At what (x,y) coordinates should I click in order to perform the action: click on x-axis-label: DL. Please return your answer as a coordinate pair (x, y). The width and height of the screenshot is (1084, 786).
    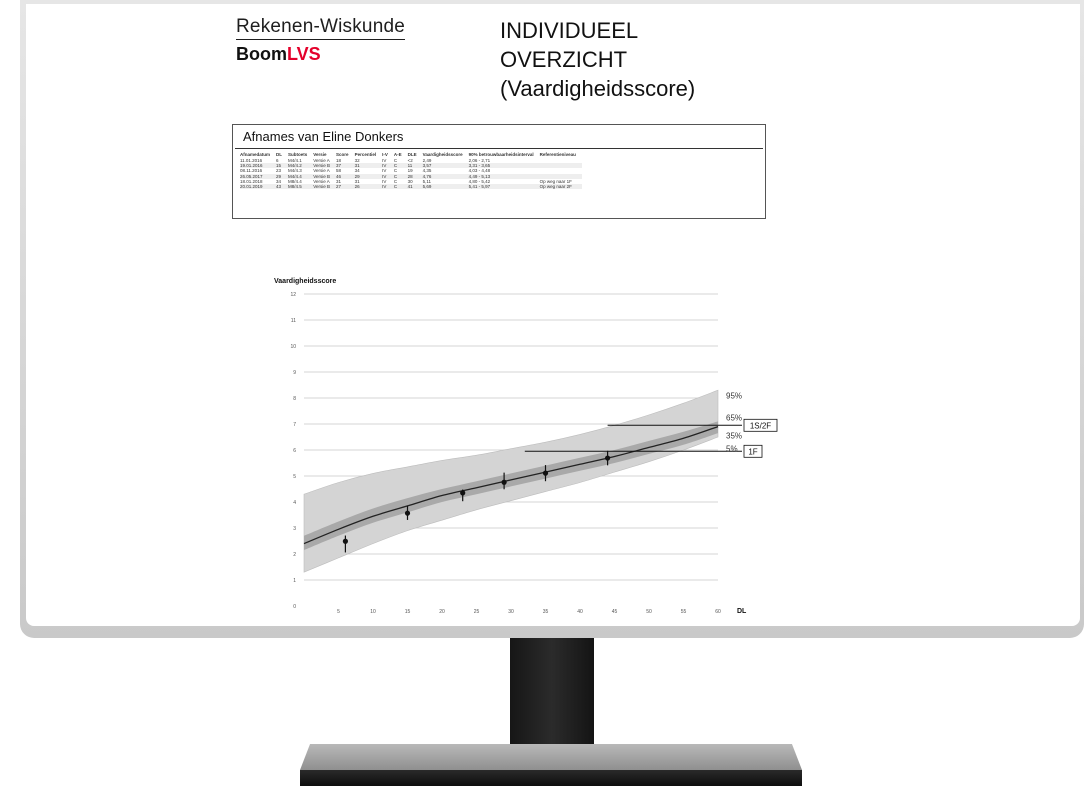
    Looking at the image, I should click on (742, 611).